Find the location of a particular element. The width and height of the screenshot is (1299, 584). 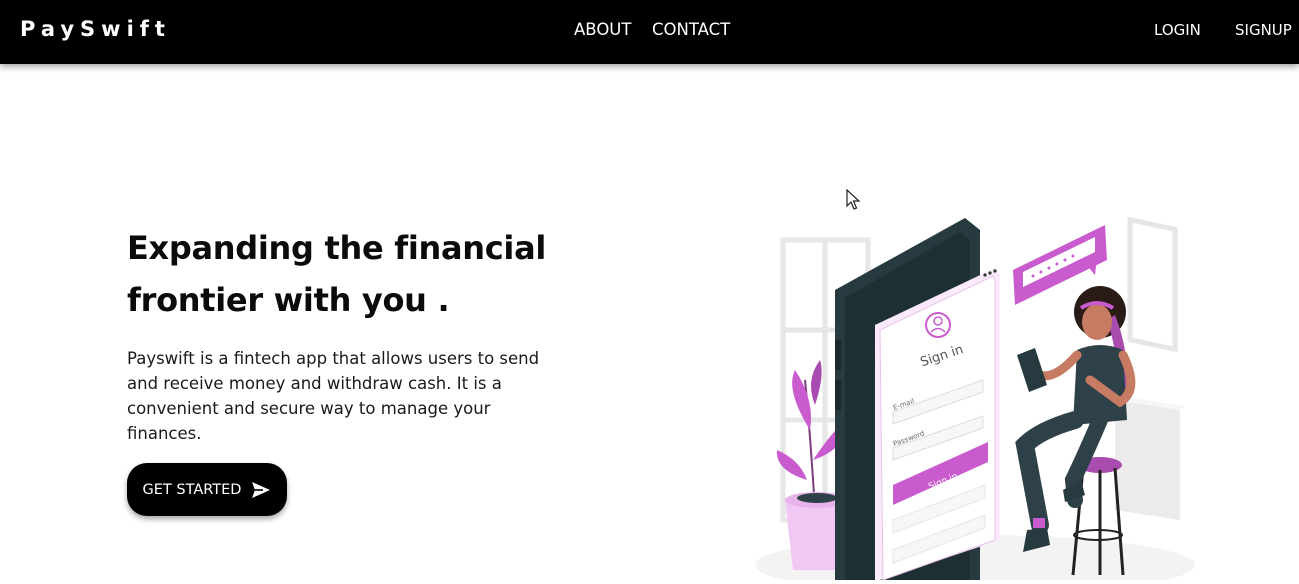

top-navbar: PaySwift ABOUT CONTACT LOGIN SIGNUP is located at coordinates (649, 32).